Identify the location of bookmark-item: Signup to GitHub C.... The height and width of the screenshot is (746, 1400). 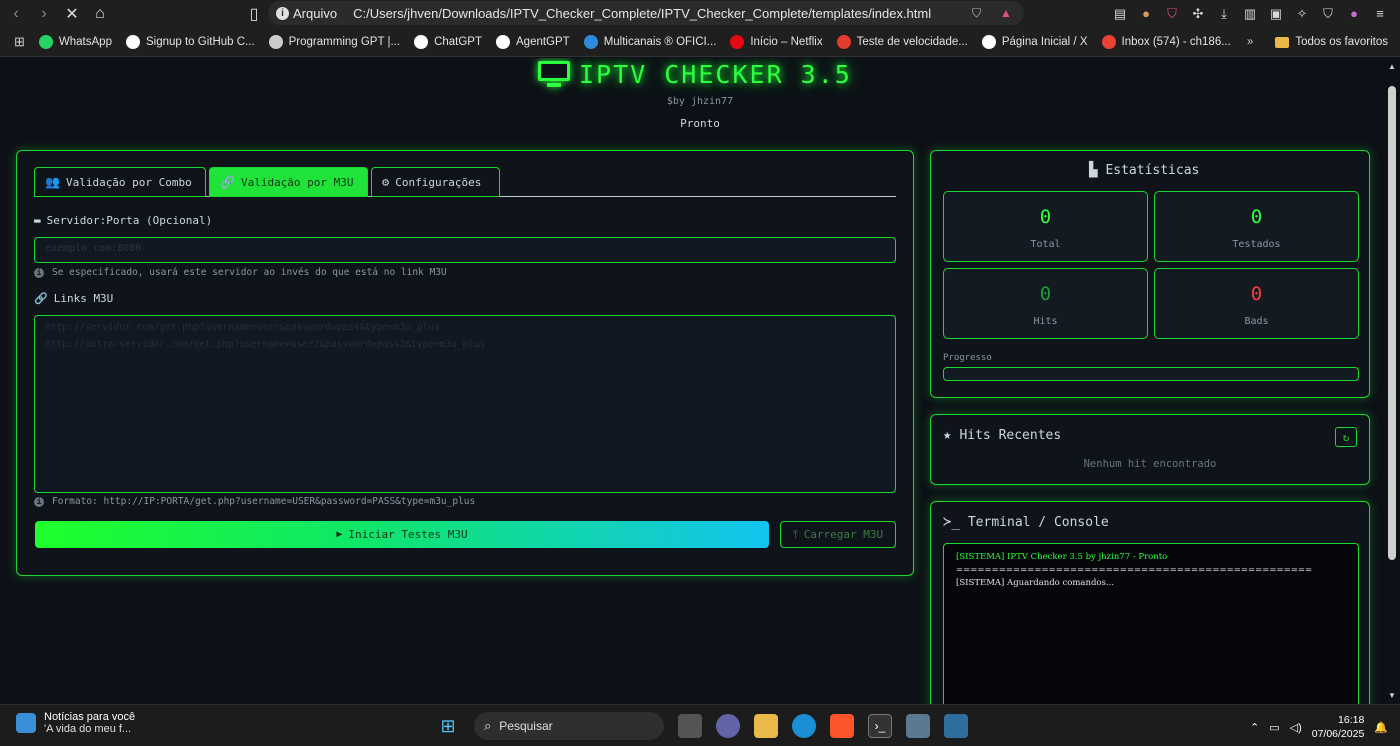
(190, 41).